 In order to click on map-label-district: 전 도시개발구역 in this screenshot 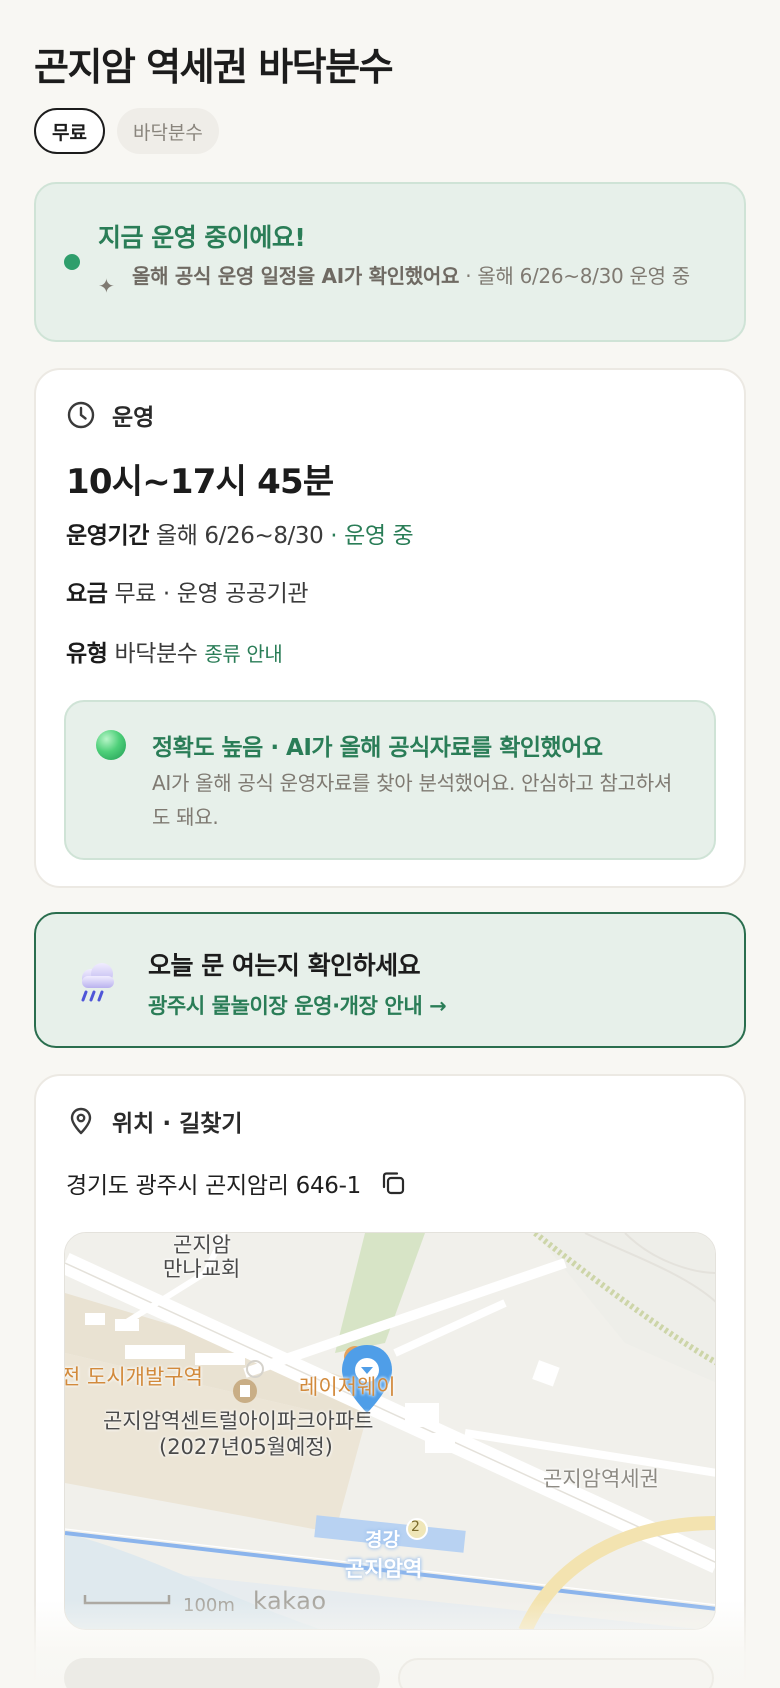, I will do `click(133, 1377)`.